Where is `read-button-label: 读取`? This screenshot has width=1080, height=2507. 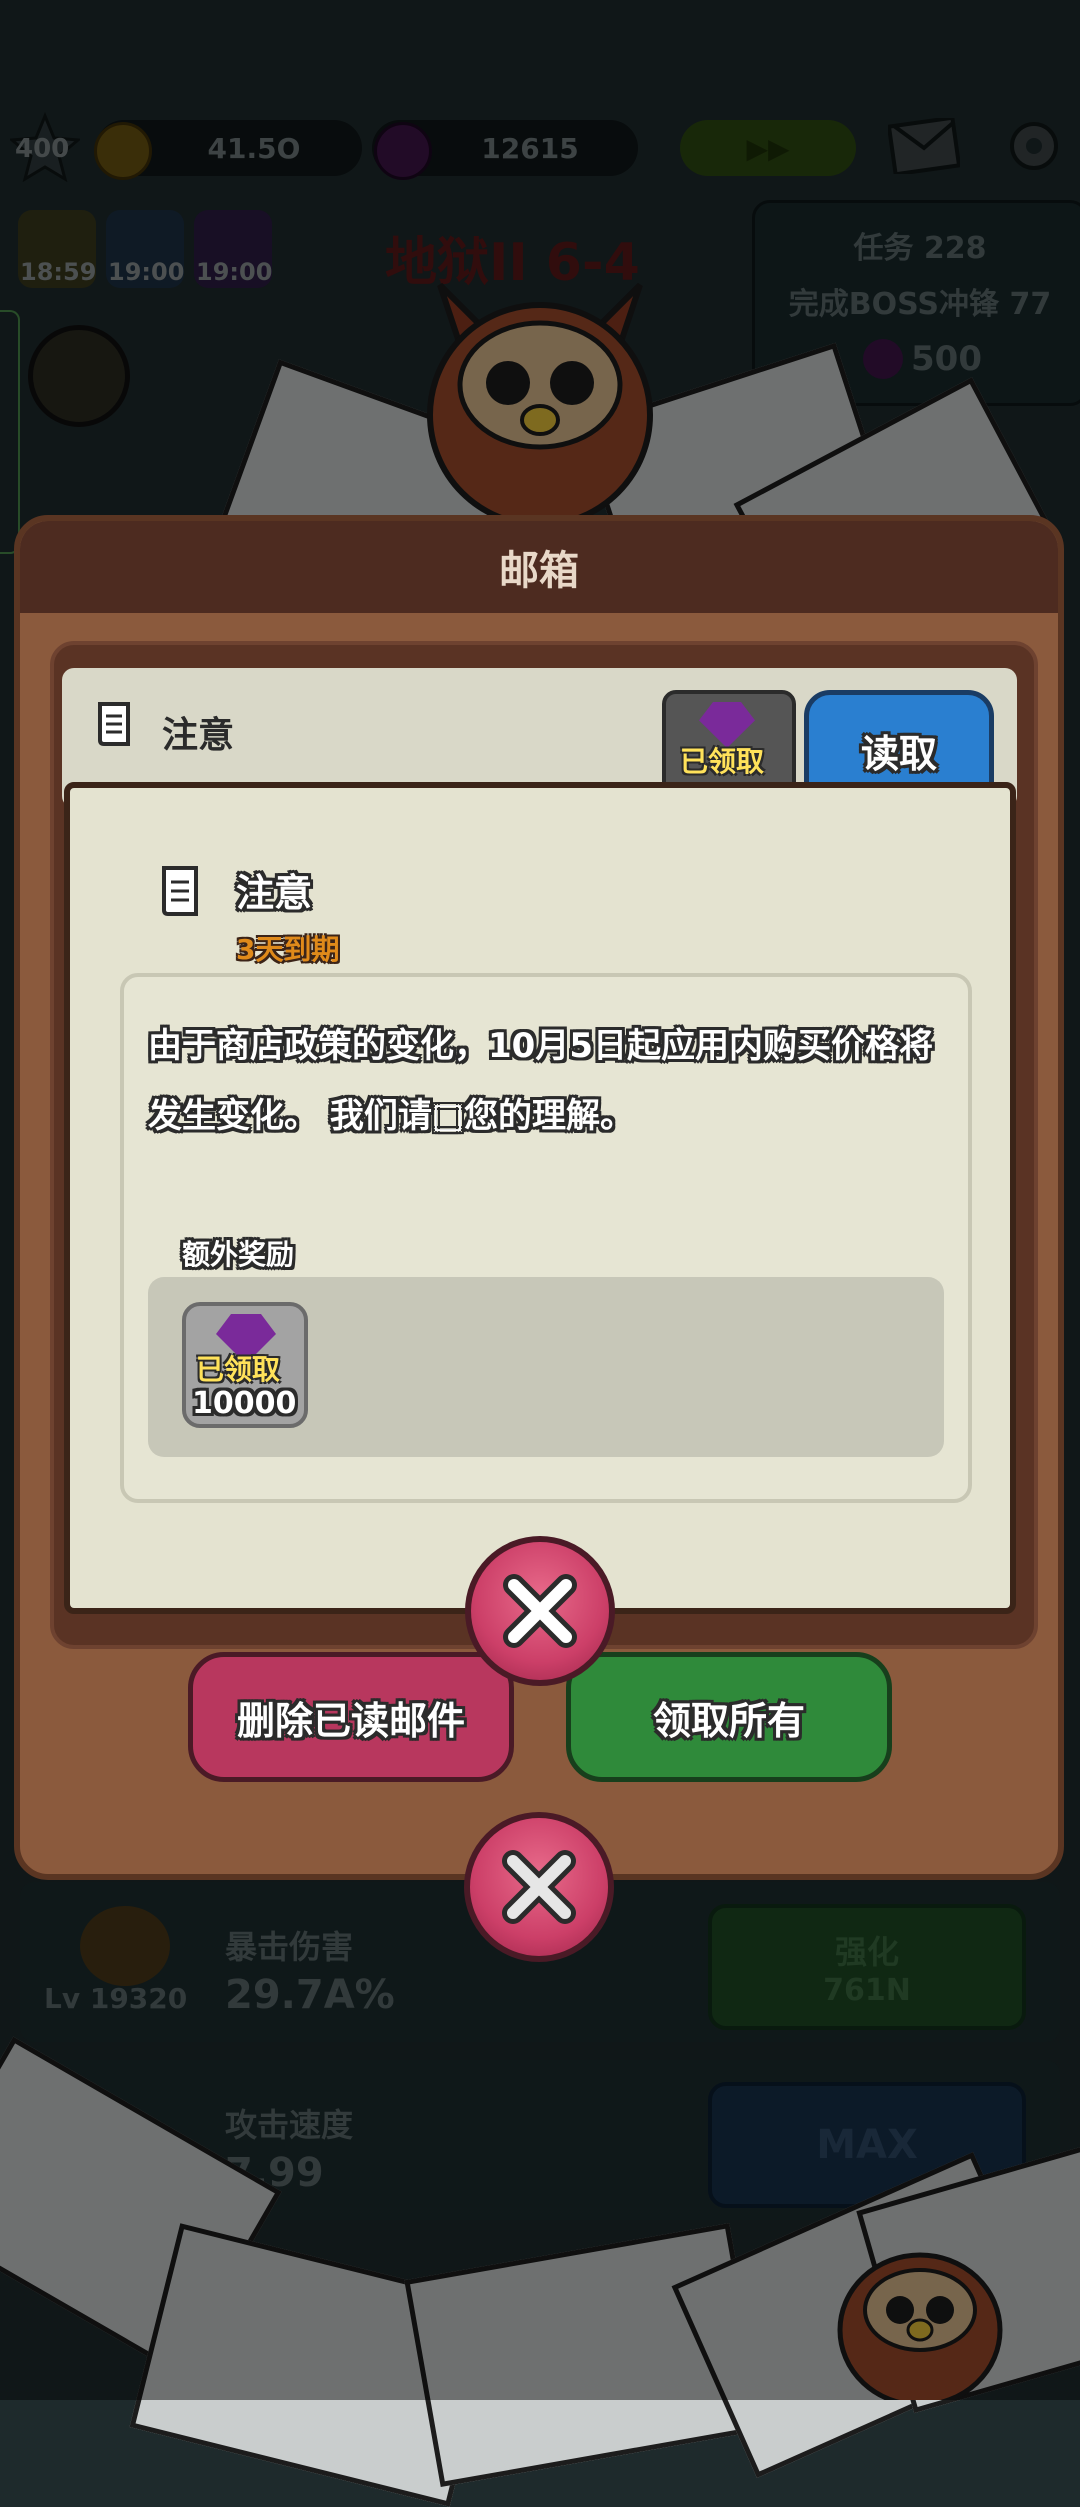
read-button-label: 读取 is located at coordinates (898, 753).